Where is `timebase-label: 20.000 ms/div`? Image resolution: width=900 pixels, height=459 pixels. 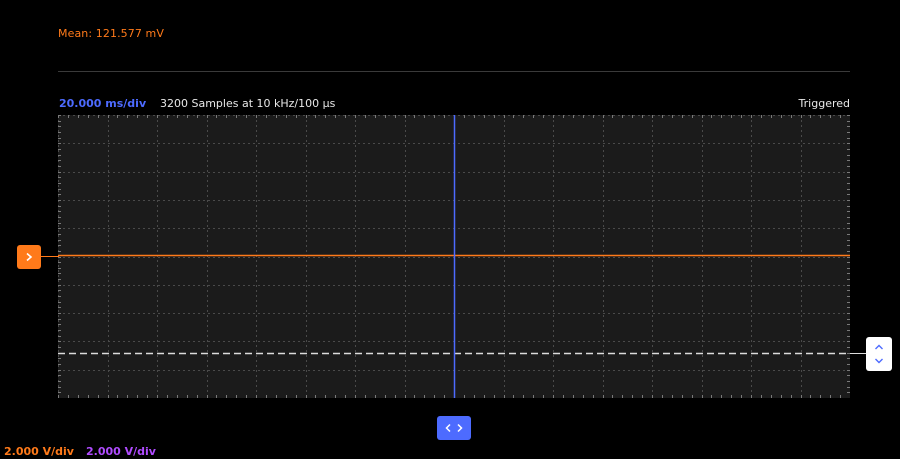 timebase-label: 20.000 ms/div is located at coordinates (102, 103).